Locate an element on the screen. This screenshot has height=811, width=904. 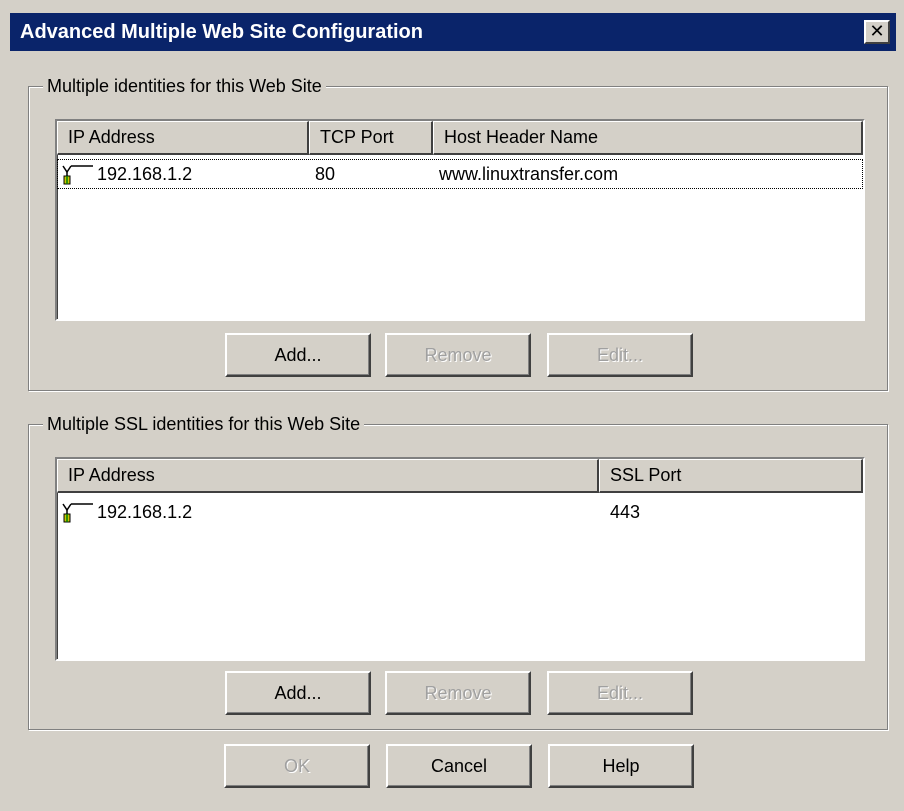
column-header-tcp-port: TCP Port is located at coordinates (371, 138).